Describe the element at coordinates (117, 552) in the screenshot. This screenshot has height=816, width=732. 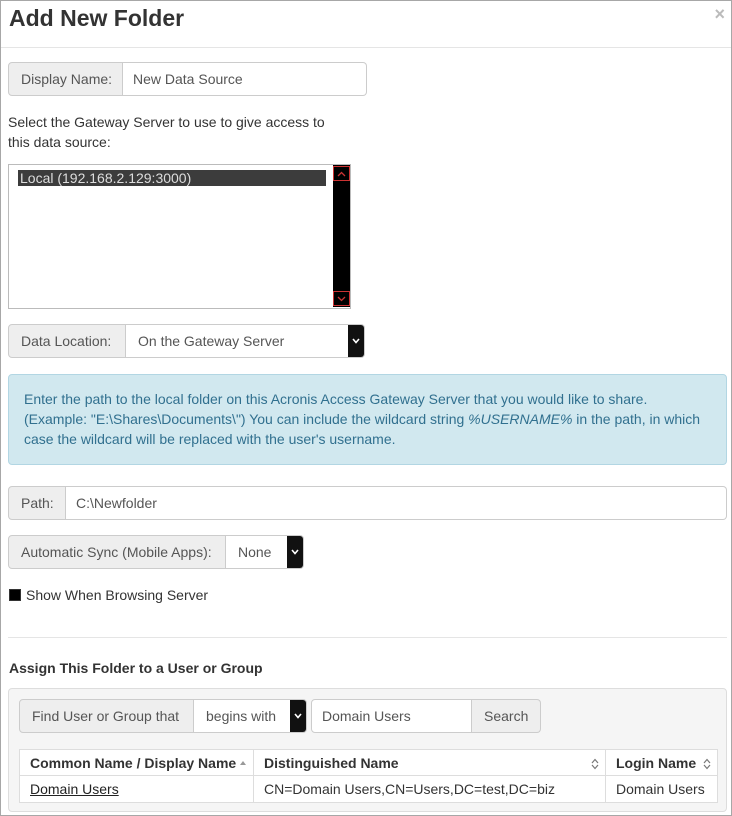
I see `auto-sync-label: Automatic Sync (Mobile Apps):` at that location.